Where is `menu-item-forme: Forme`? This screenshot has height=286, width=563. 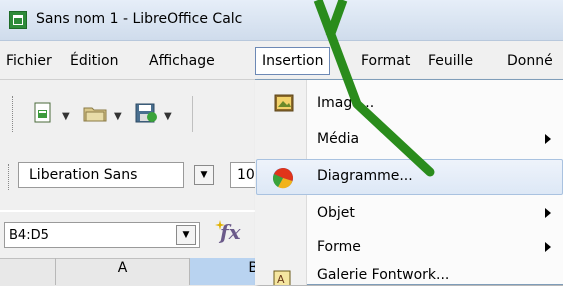 menu-item-forme: Forme is located at coordinates (409, 249).